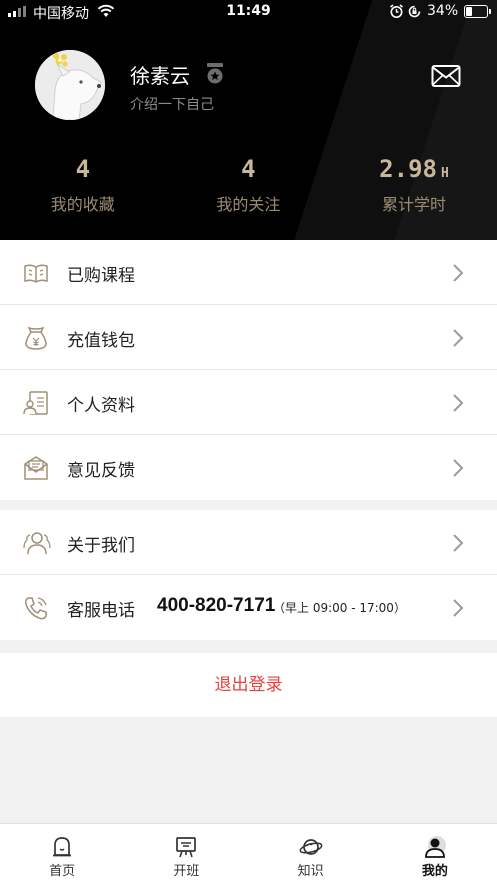 This screenshot has width=497, height=883. I want to click on nav-tab-classes: 开班, so click(186, 853).